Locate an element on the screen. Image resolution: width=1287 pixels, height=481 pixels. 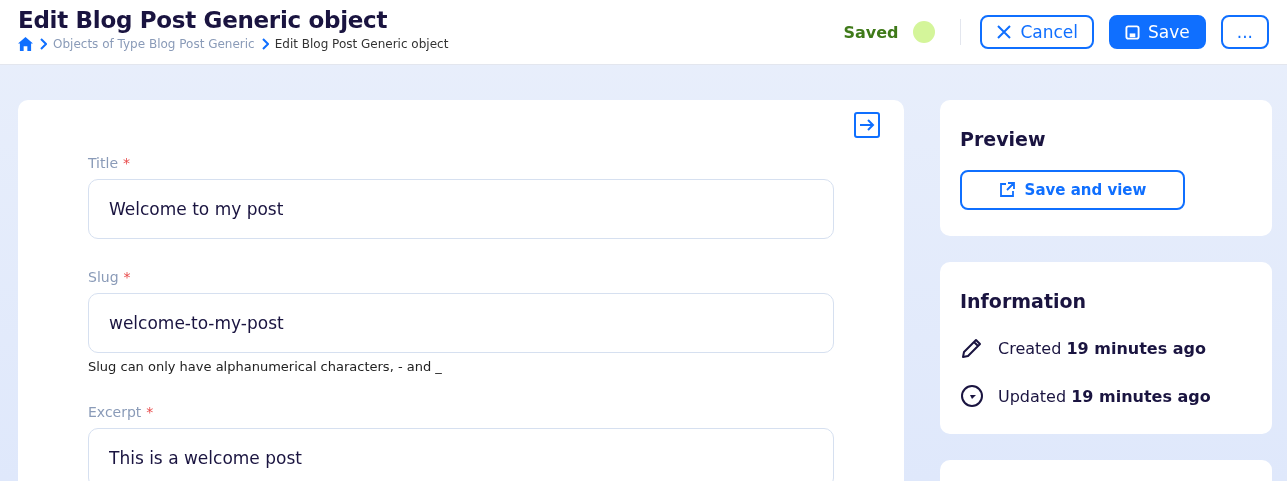
home-icon is located at coordinates (25, 44).